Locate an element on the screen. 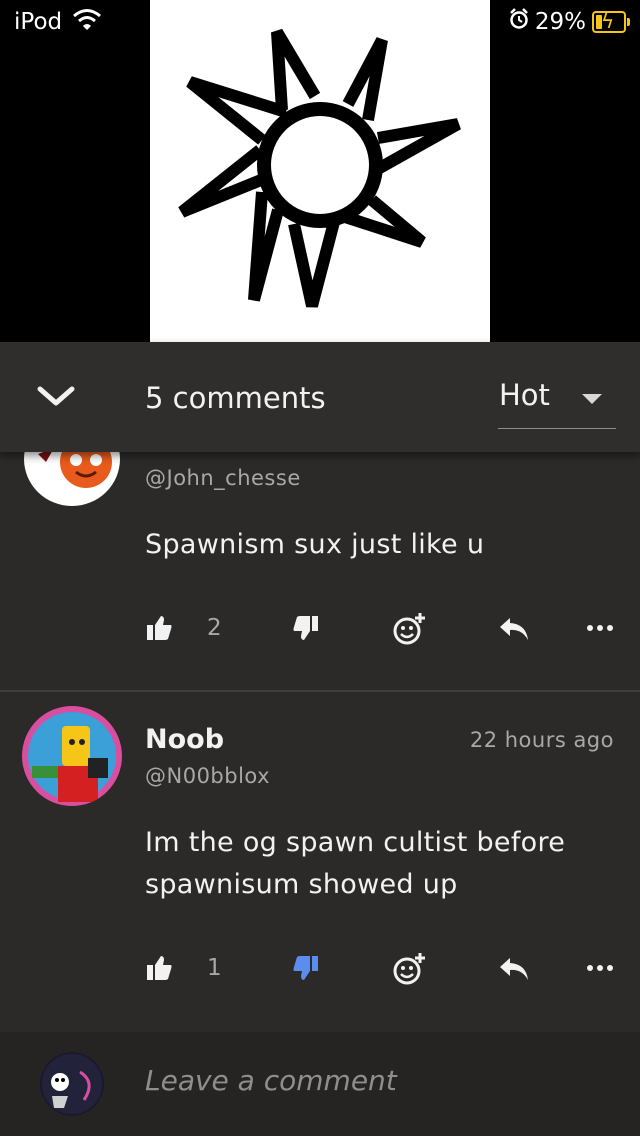 The image size is (640, 1136). chevron-down-icon is located at coordinates (56, 397).